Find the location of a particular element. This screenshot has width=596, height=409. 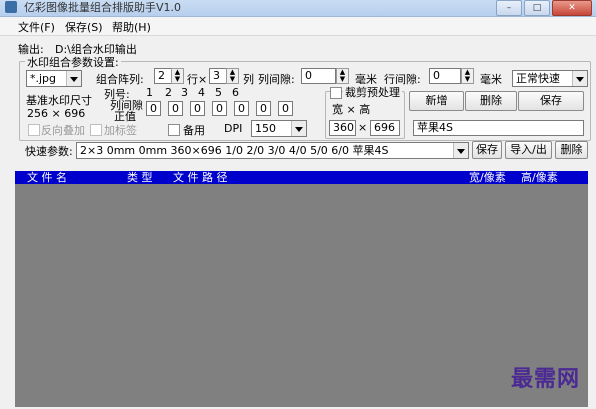

format-select: *.jpg is located at coordinates (54, 78).